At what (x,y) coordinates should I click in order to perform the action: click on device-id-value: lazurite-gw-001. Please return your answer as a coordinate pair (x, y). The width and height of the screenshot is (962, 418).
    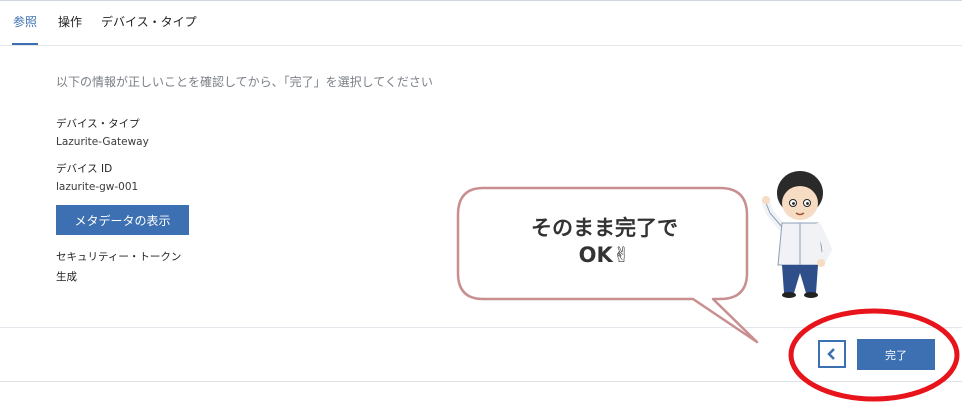
    Looking at the image, I should click on (97, 187).